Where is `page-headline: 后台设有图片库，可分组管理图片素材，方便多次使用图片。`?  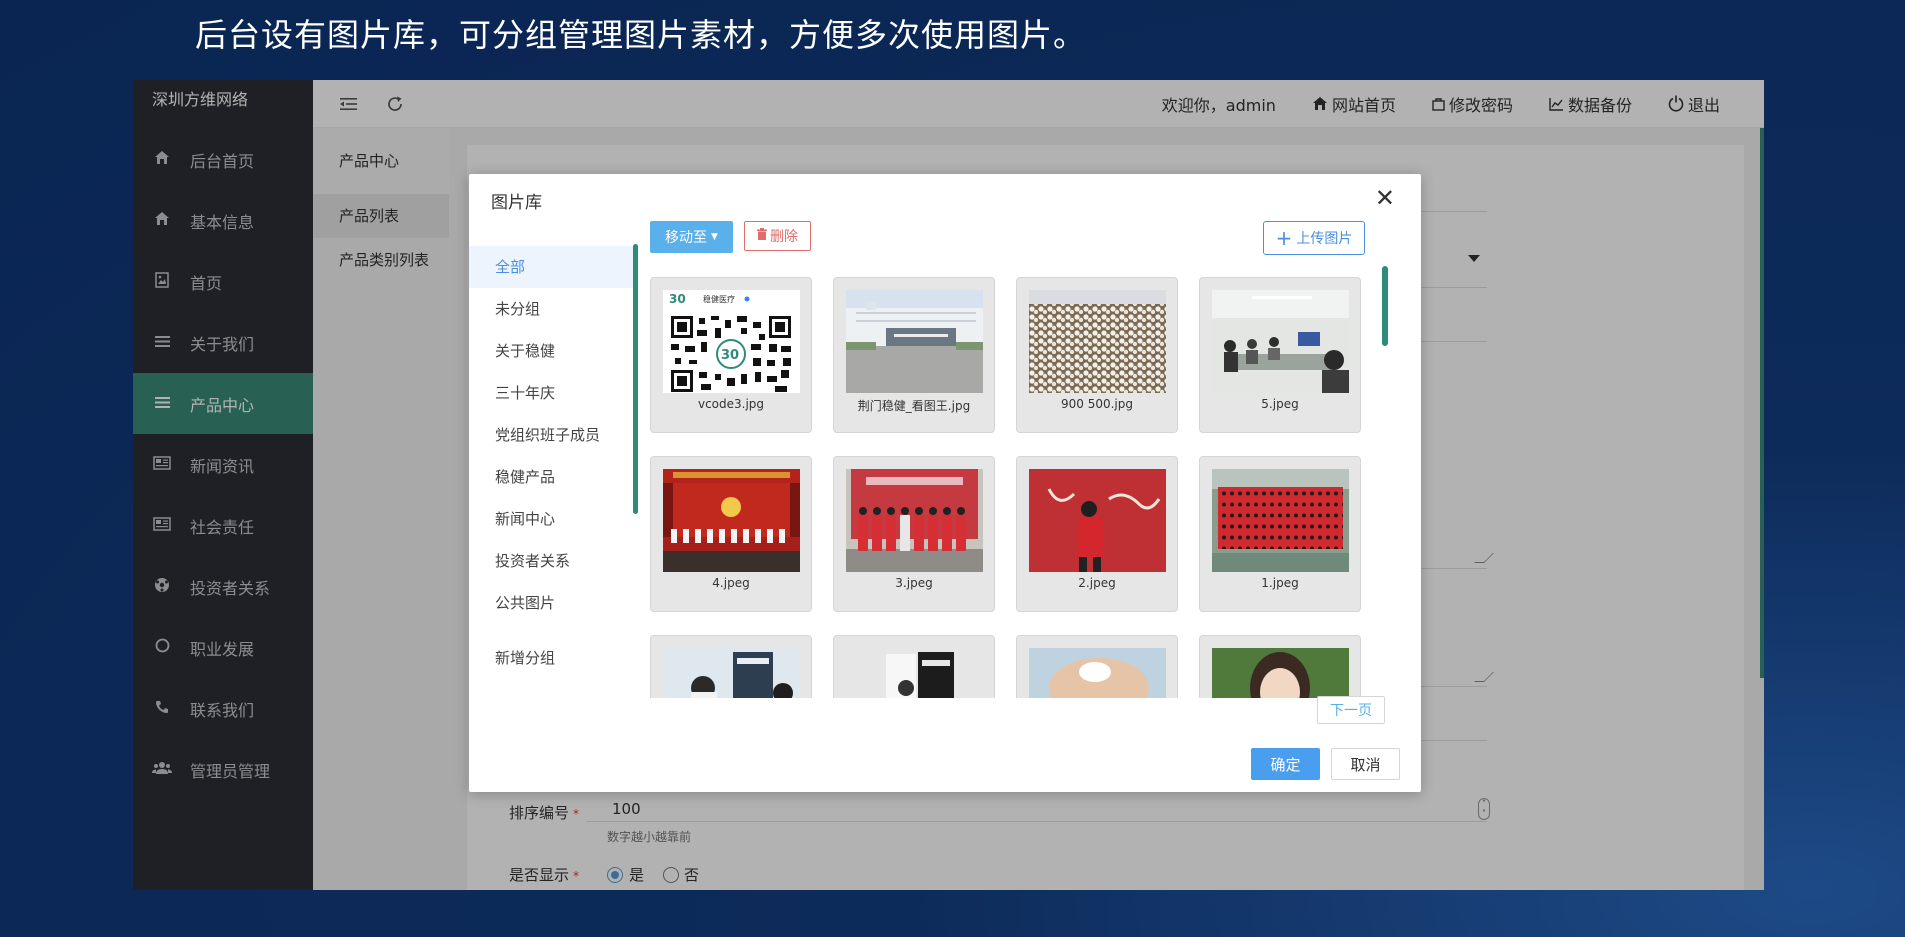 page-headline: 后台设有图片库，可分组管理图片素材，方便多次使用图片。 is located at coordinates (641, 35).